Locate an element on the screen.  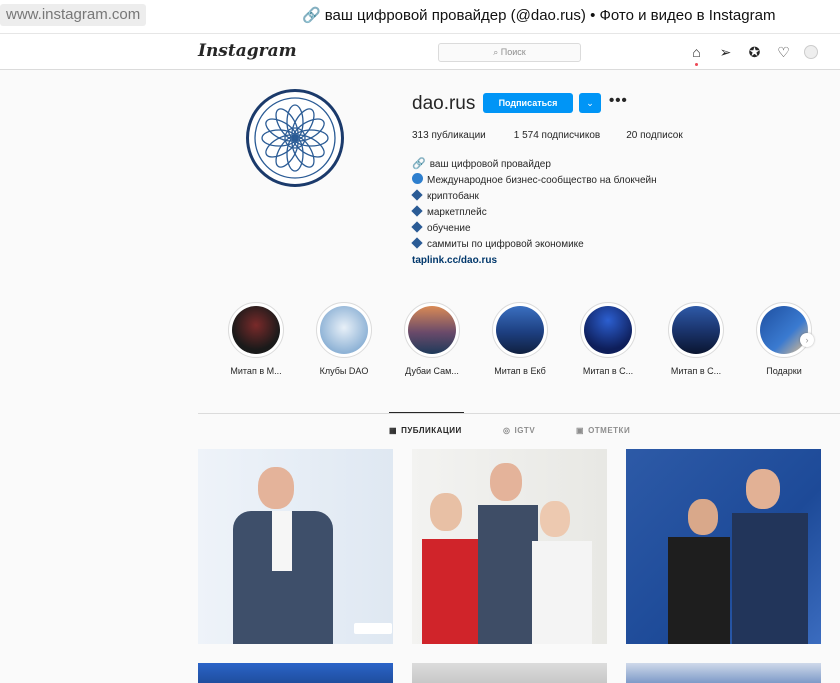
following-count: 20 подписок is located at coordinates (654, 135).